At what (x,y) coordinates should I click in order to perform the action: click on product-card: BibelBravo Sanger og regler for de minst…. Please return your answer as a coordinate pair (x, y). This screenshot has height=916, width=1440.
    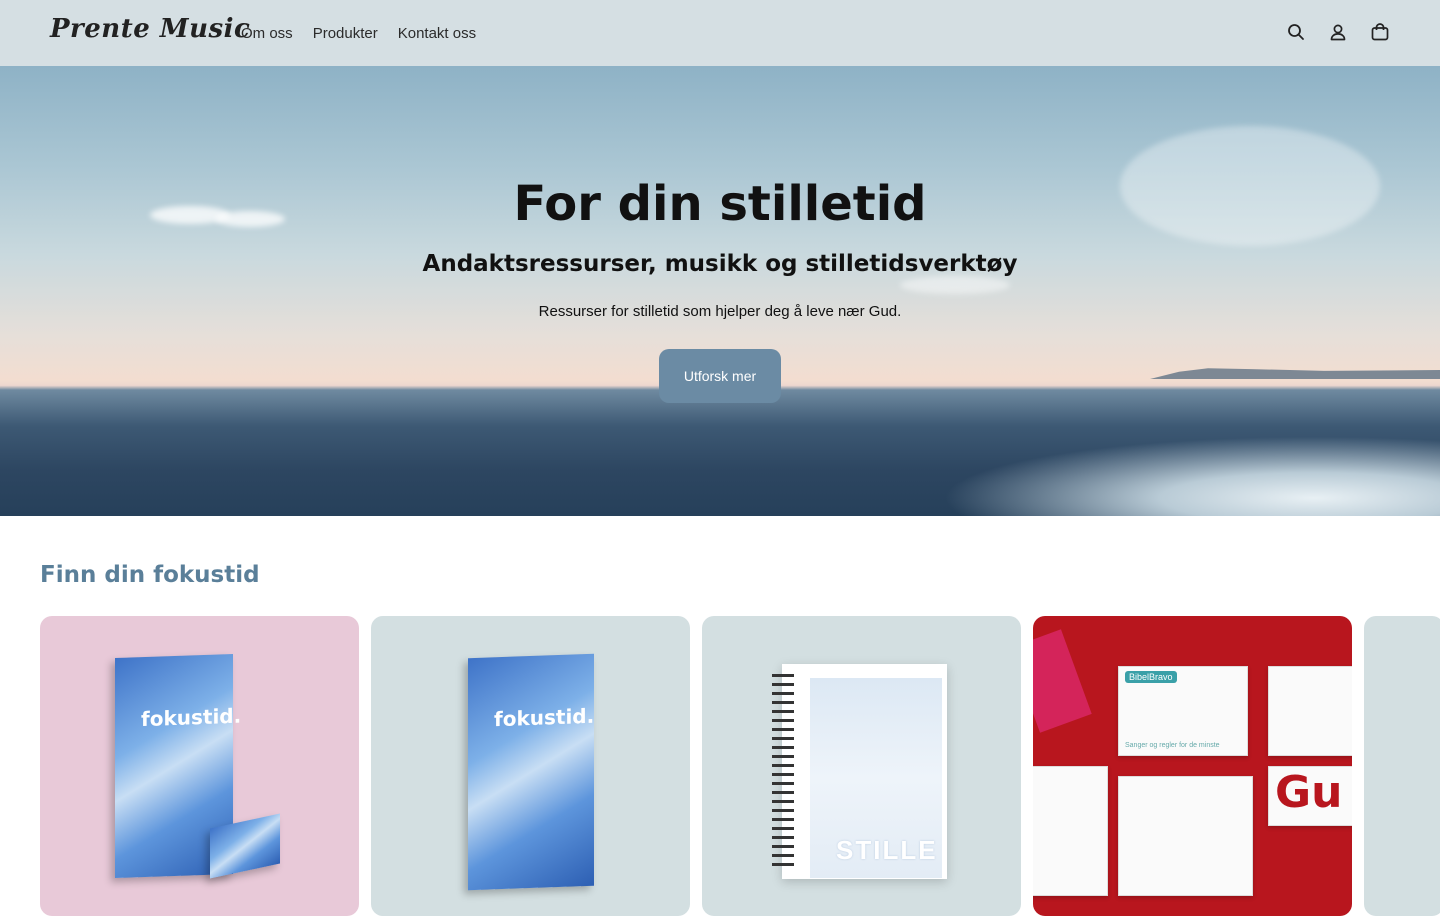
    Looking at the image, I should click on (1192, 766).